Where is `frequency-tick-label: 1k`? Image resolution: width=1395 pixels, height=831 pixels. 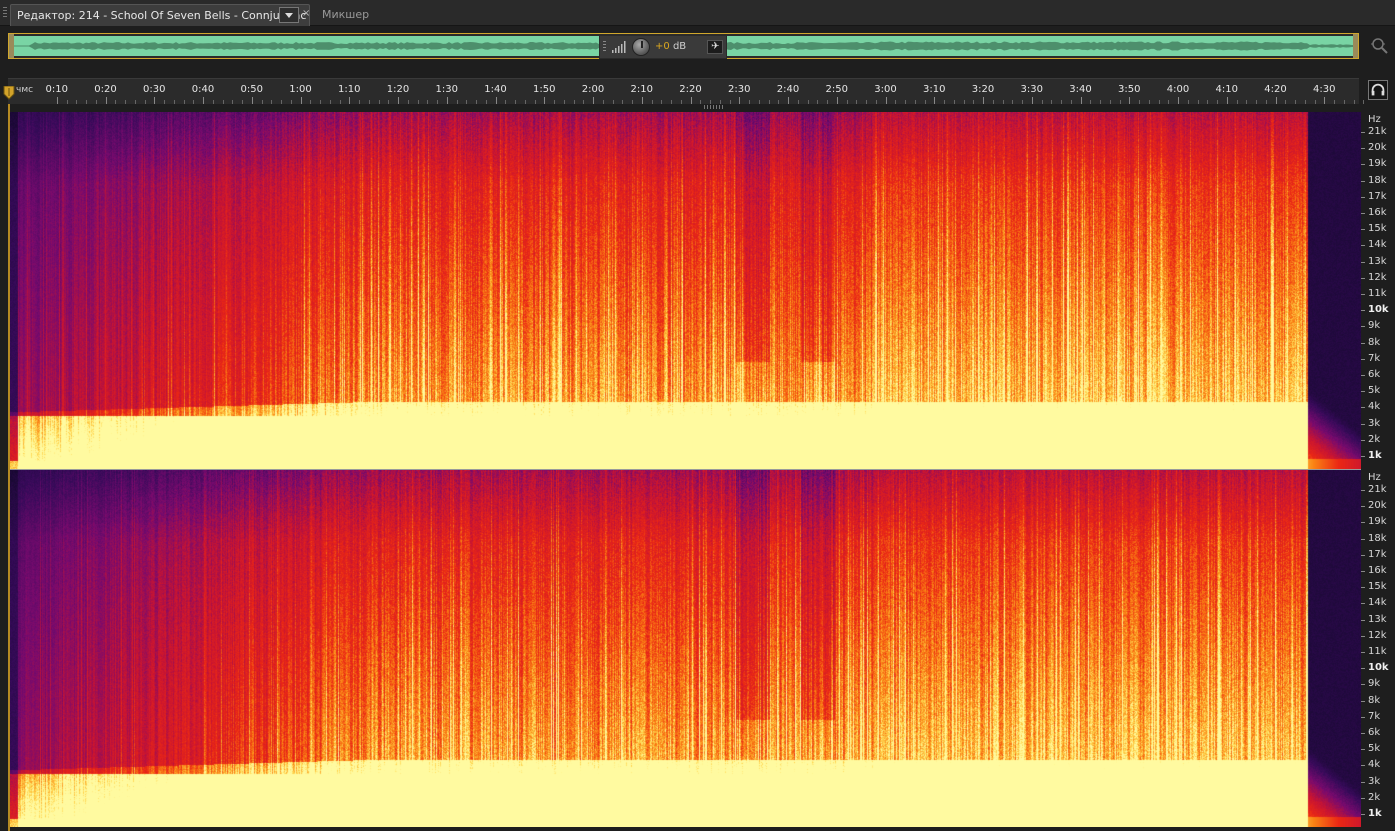 frequency-tick-label: 1k is located at coordinates (1375, 813).